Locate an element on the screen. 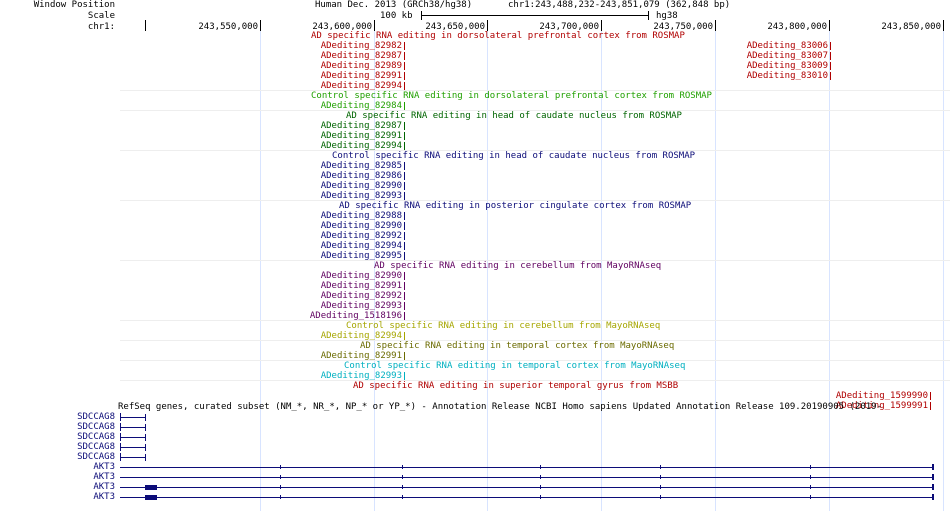 Image resolution: width=950 pixels, height=511 pixels. feature-label: ADediting_82992 is located at coordinates (361, 236).